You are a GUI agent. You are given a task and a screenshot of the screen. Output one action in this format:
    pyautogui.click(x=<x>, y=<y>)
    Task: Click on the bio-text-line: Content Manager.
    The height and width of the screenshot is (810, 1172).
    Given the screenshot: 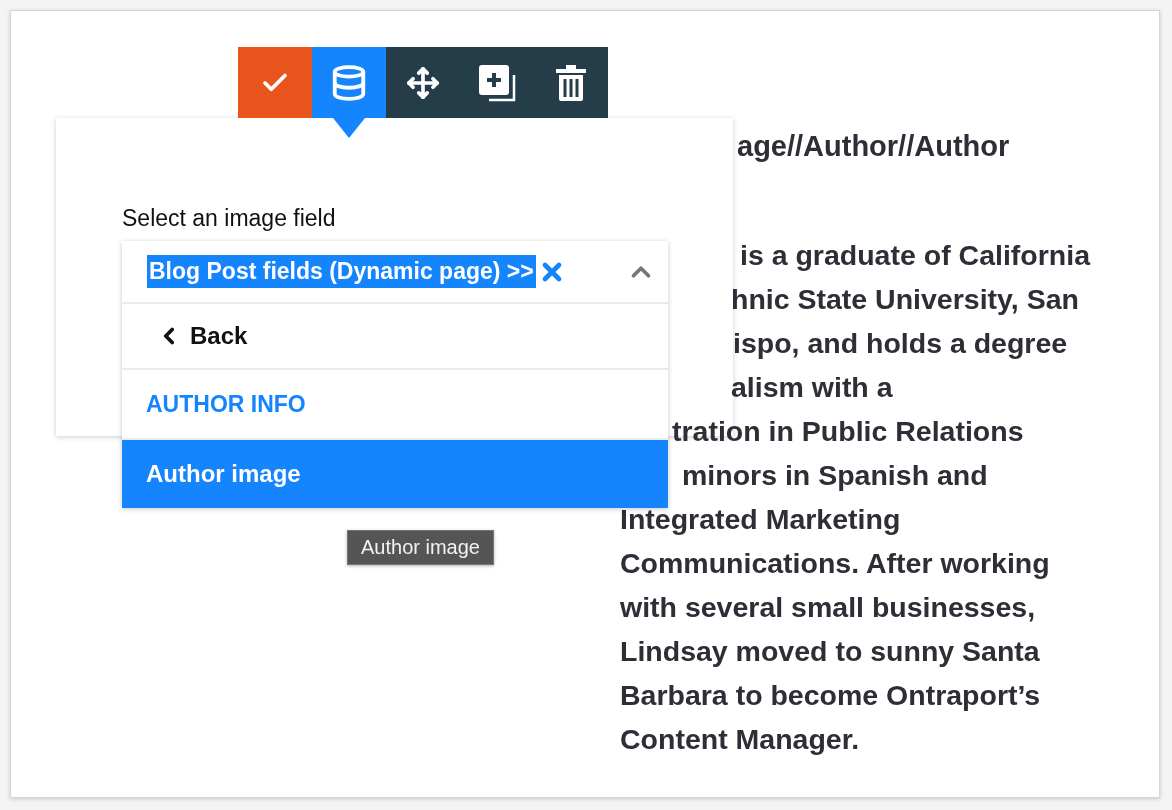 What is the action you would take?
    pyautogui.click(x=740, y=739)
    